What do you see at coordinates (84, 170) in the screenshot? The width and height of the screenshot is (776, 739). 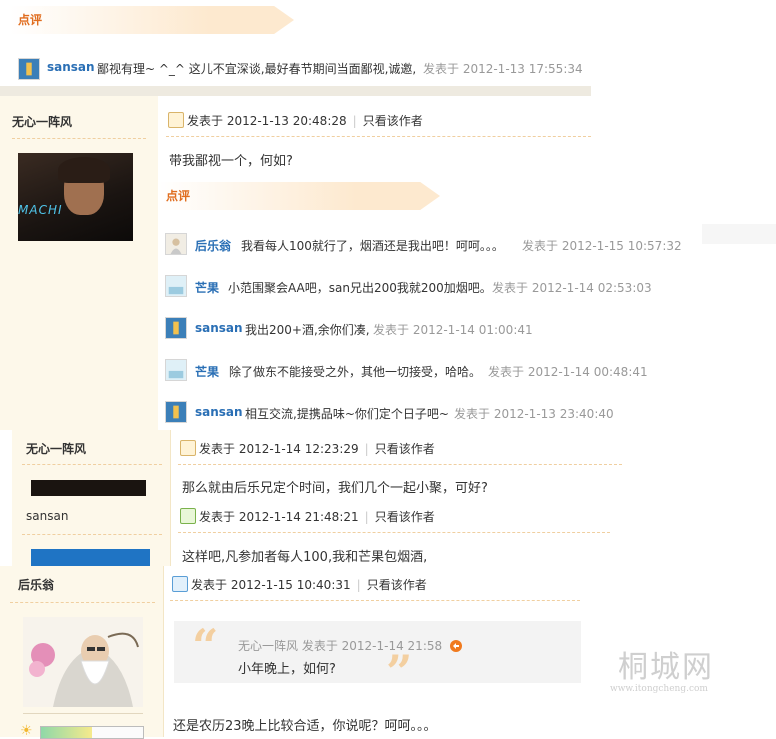 I see `avatar-hair` at bounding box center [84, 170].